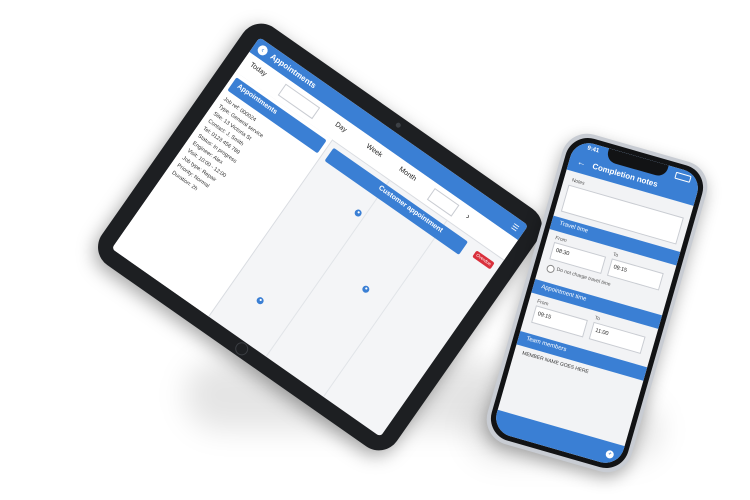 The height and width of the screenshot is (500, 750). I want to click on travel-time-heading: Travel time, so click(573, 227).